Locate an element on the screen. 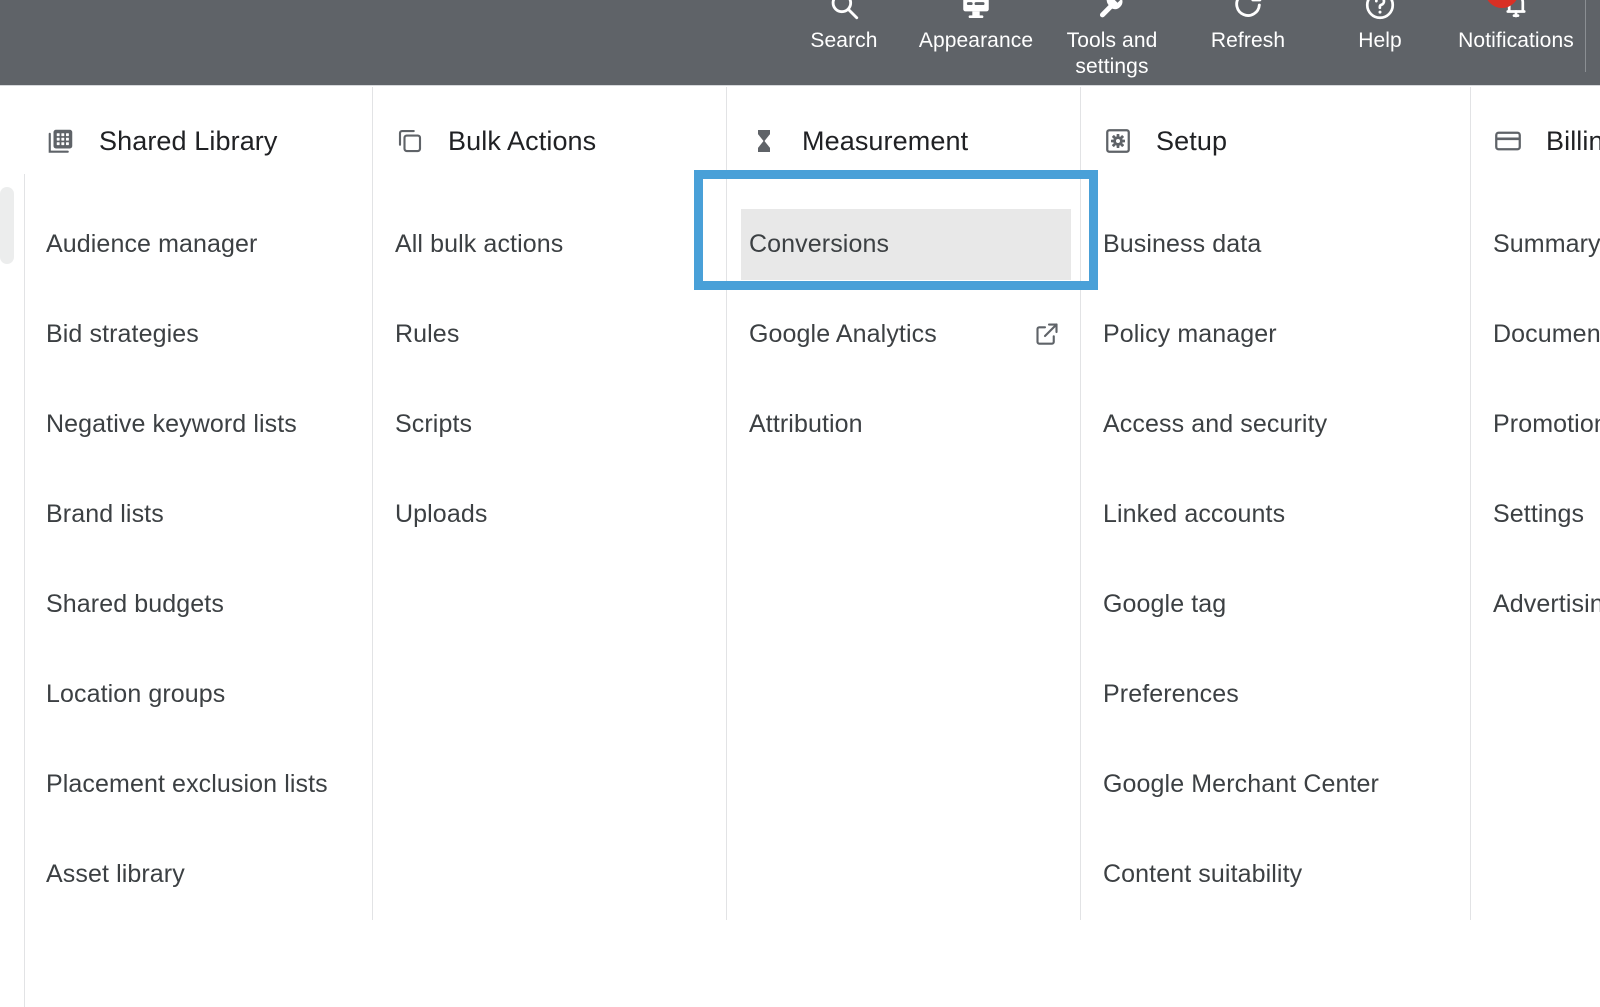 This screenshot has width=1600, height=1007. menu-item-access-and-security: Access and security is located at coordinates (1275, 424).